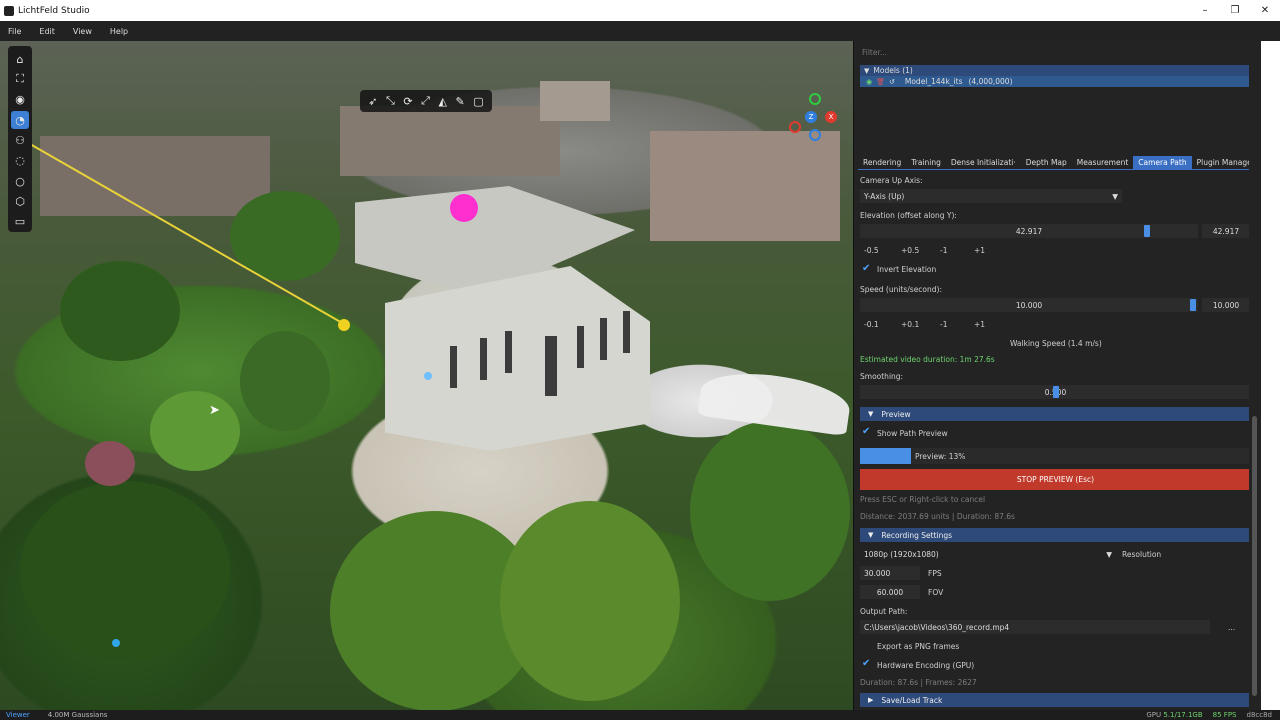  I want to click on fov-input: 60.000, so click(890, 592).